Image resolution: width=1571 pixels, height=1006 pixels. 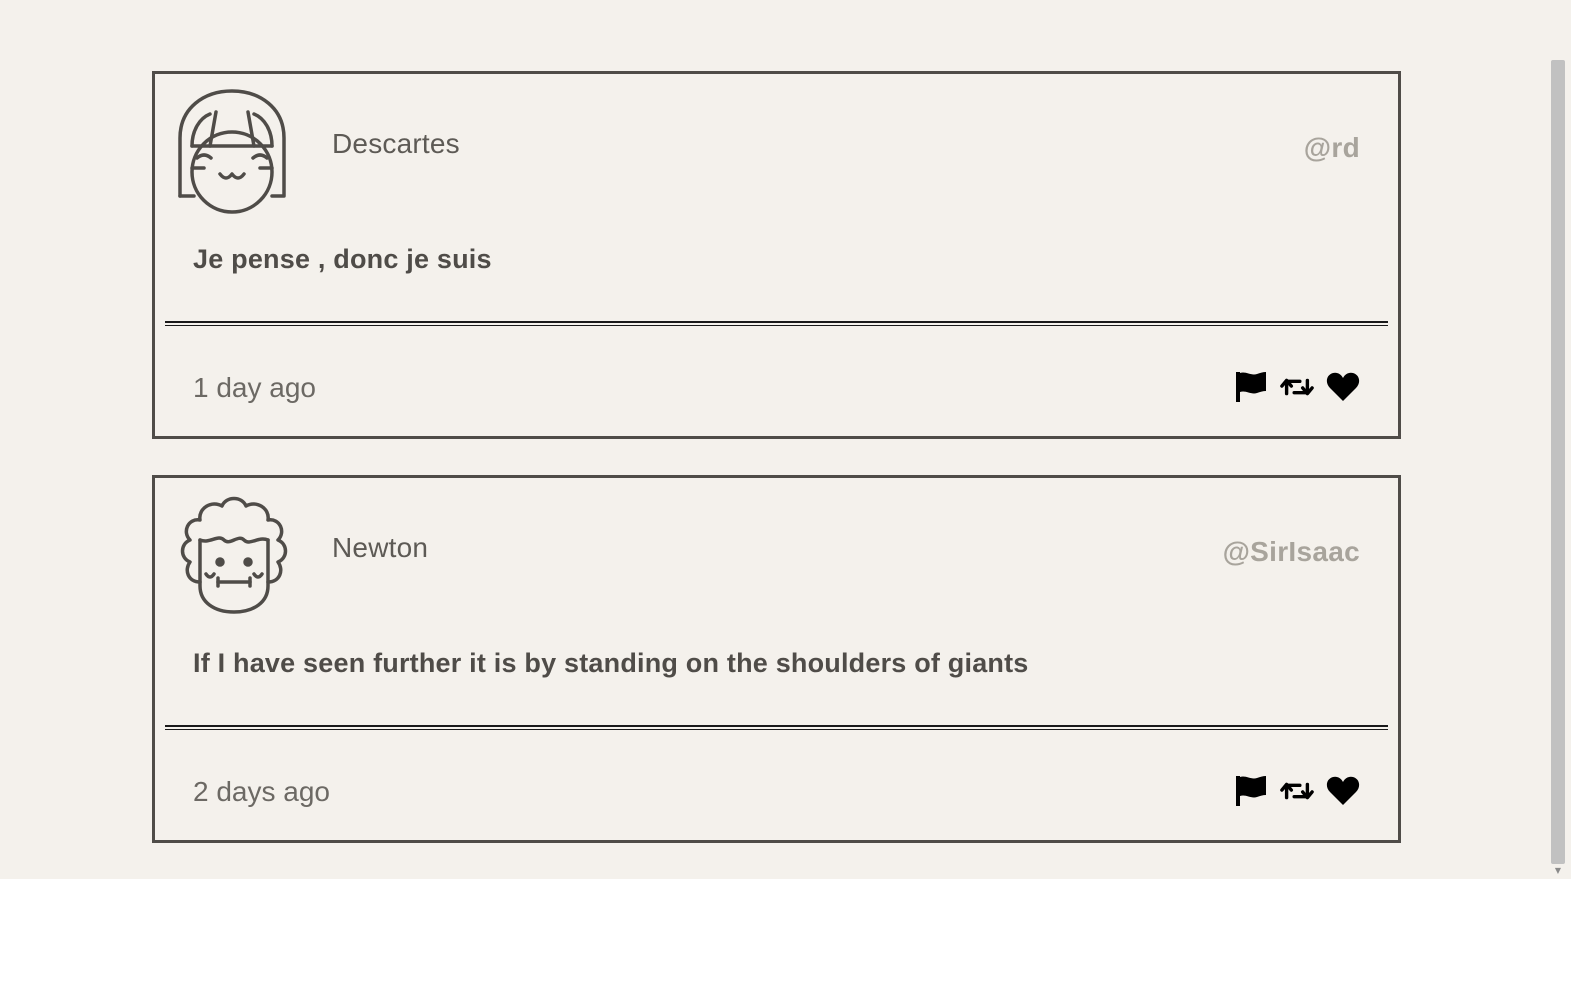 What do you see at coordinates (233, 555) in the screenshot?
I see `curly-hair-avatar-icon` at bounding box center [233, 555].